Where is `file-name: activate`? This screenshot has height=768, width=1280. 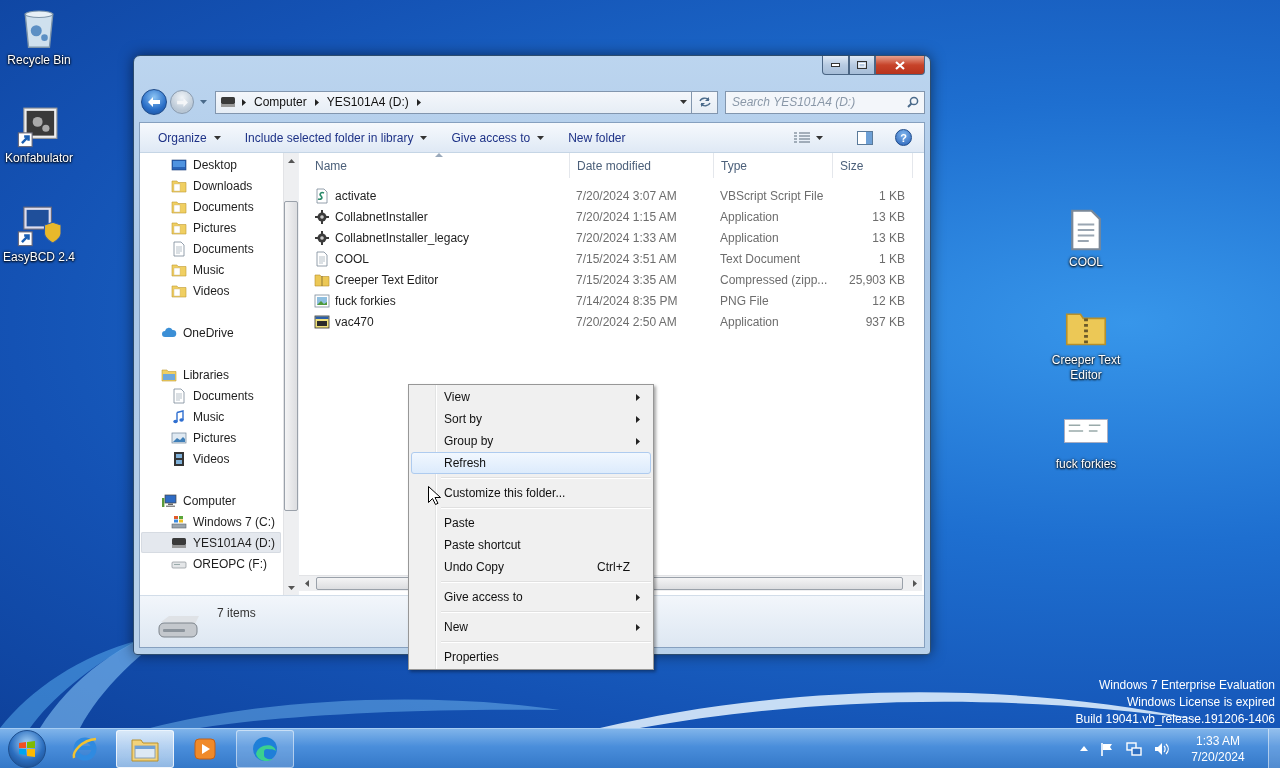
file-name: activate is located at coordinates (356, 195).